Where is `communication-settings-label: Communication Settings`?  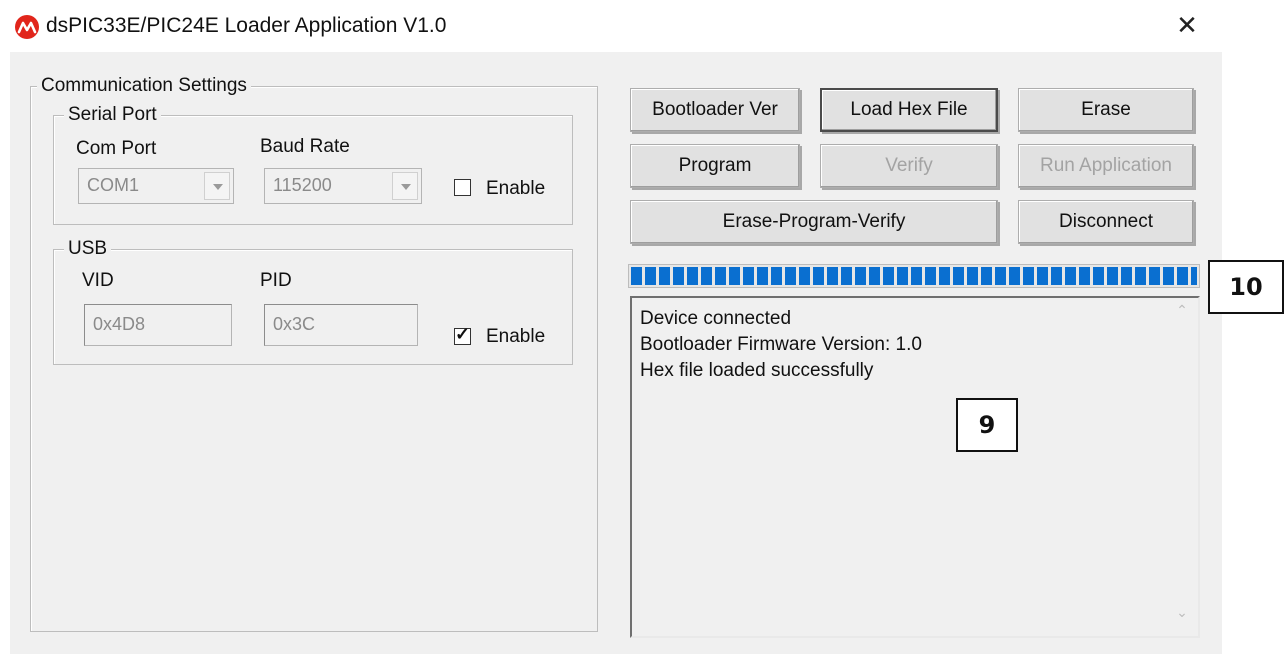 communication-settings-label: Communication Settings is located at coordinates (144, 86).